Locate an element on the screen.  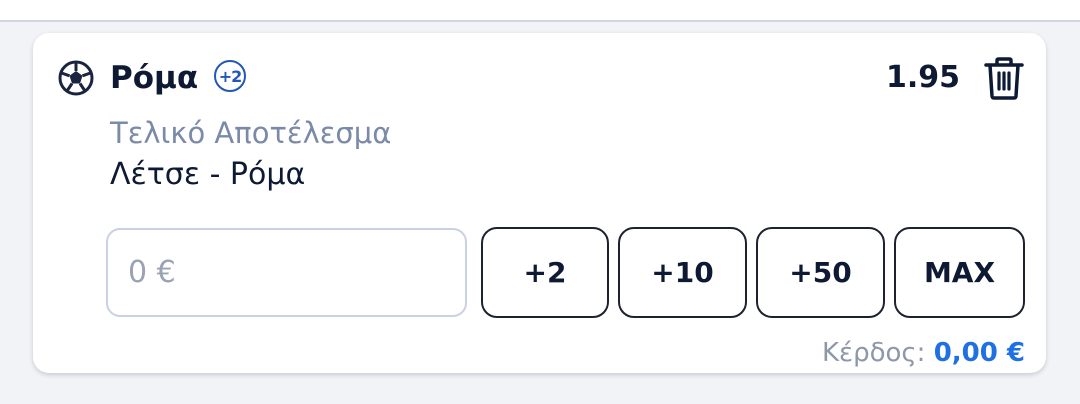
quick-stake-10-button: +10 is located at coordinates (682, 272).